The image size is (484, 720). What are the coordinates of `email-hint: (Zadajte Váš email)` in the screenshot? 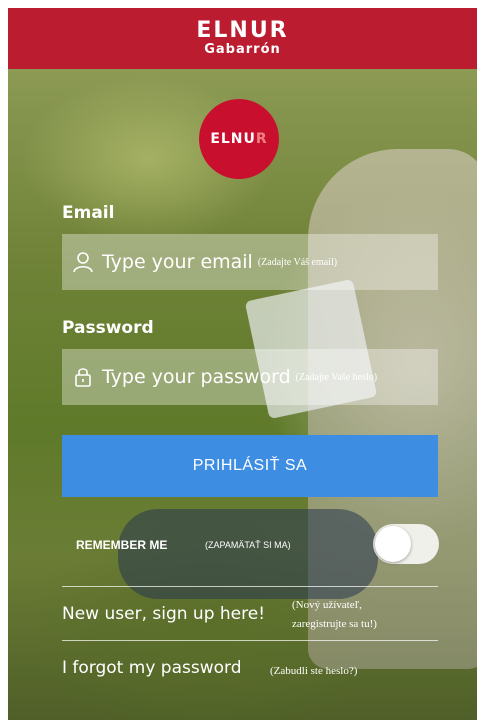 It's located at (297, 262).